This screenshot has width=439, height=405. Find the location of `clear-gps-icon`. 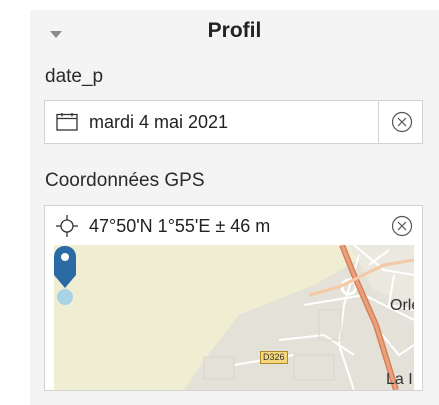

clear-gps-icon is located at coordinates (402, 226).